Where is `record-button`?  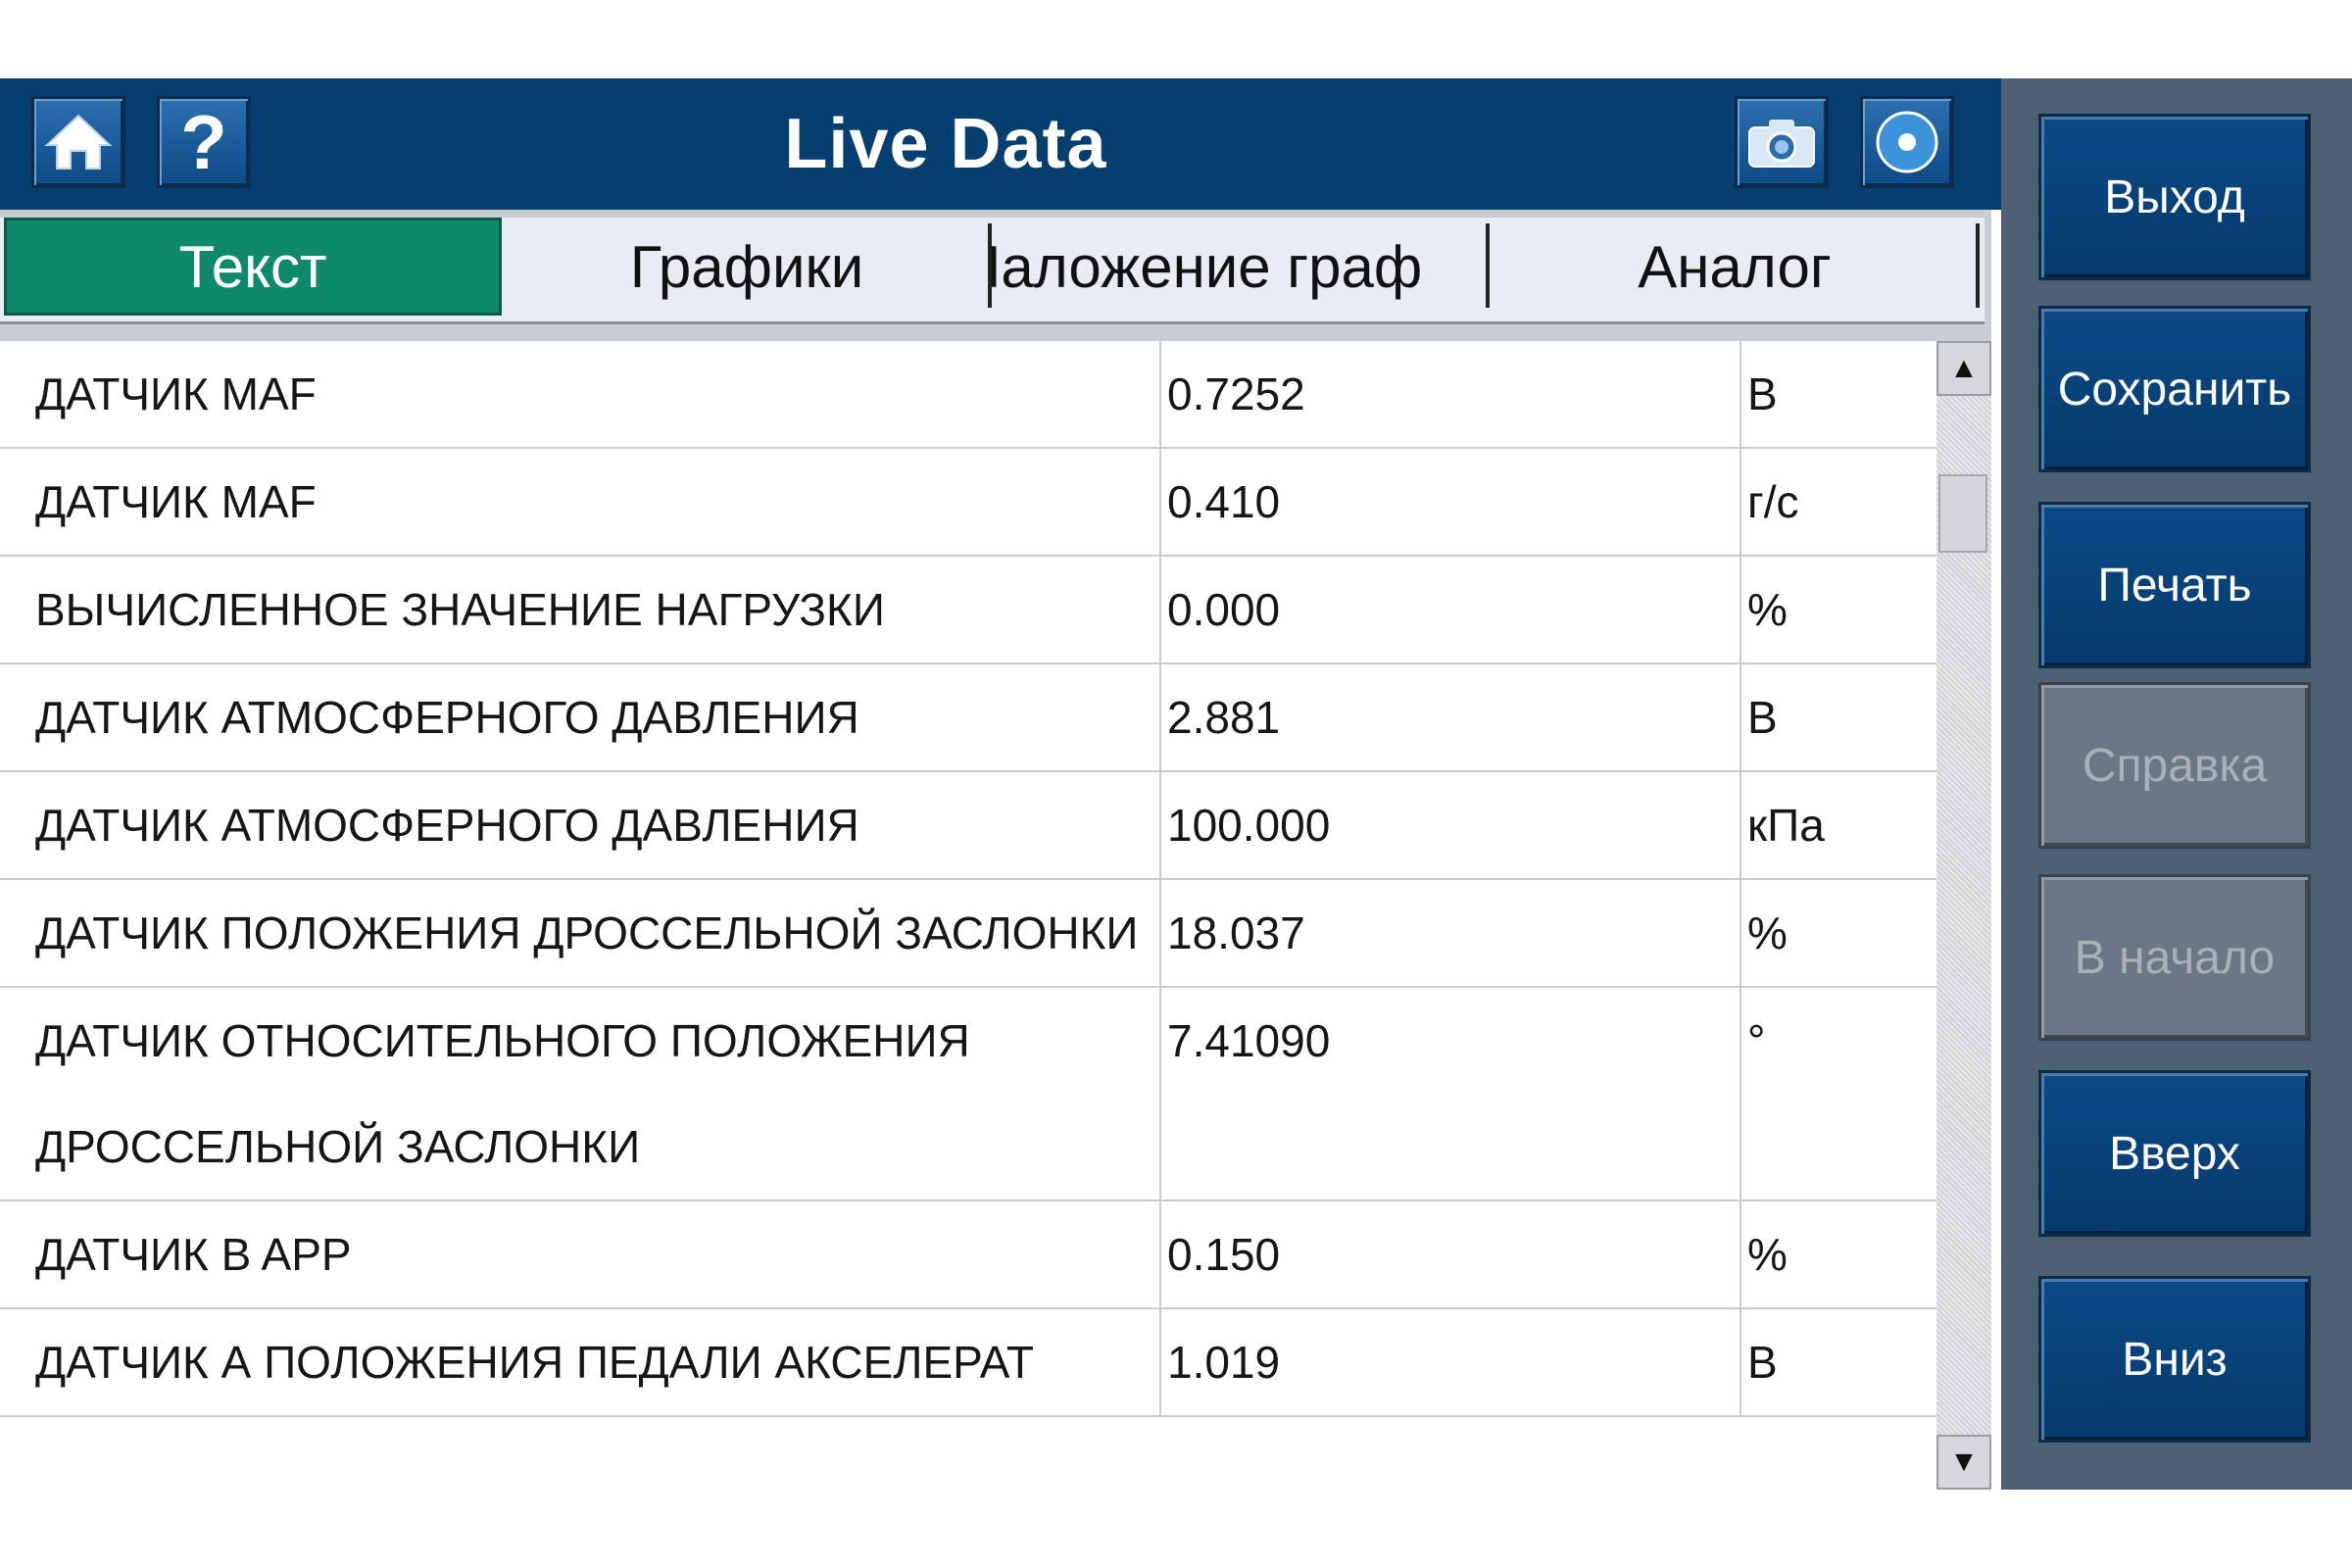 record-button is located at coordinates (1907, 142).